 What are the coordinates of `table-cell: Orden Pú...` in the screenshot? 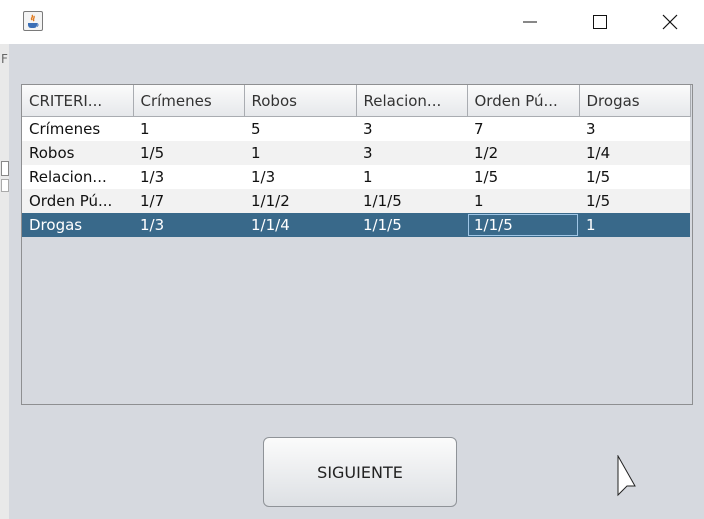 It's located at (77, 200).